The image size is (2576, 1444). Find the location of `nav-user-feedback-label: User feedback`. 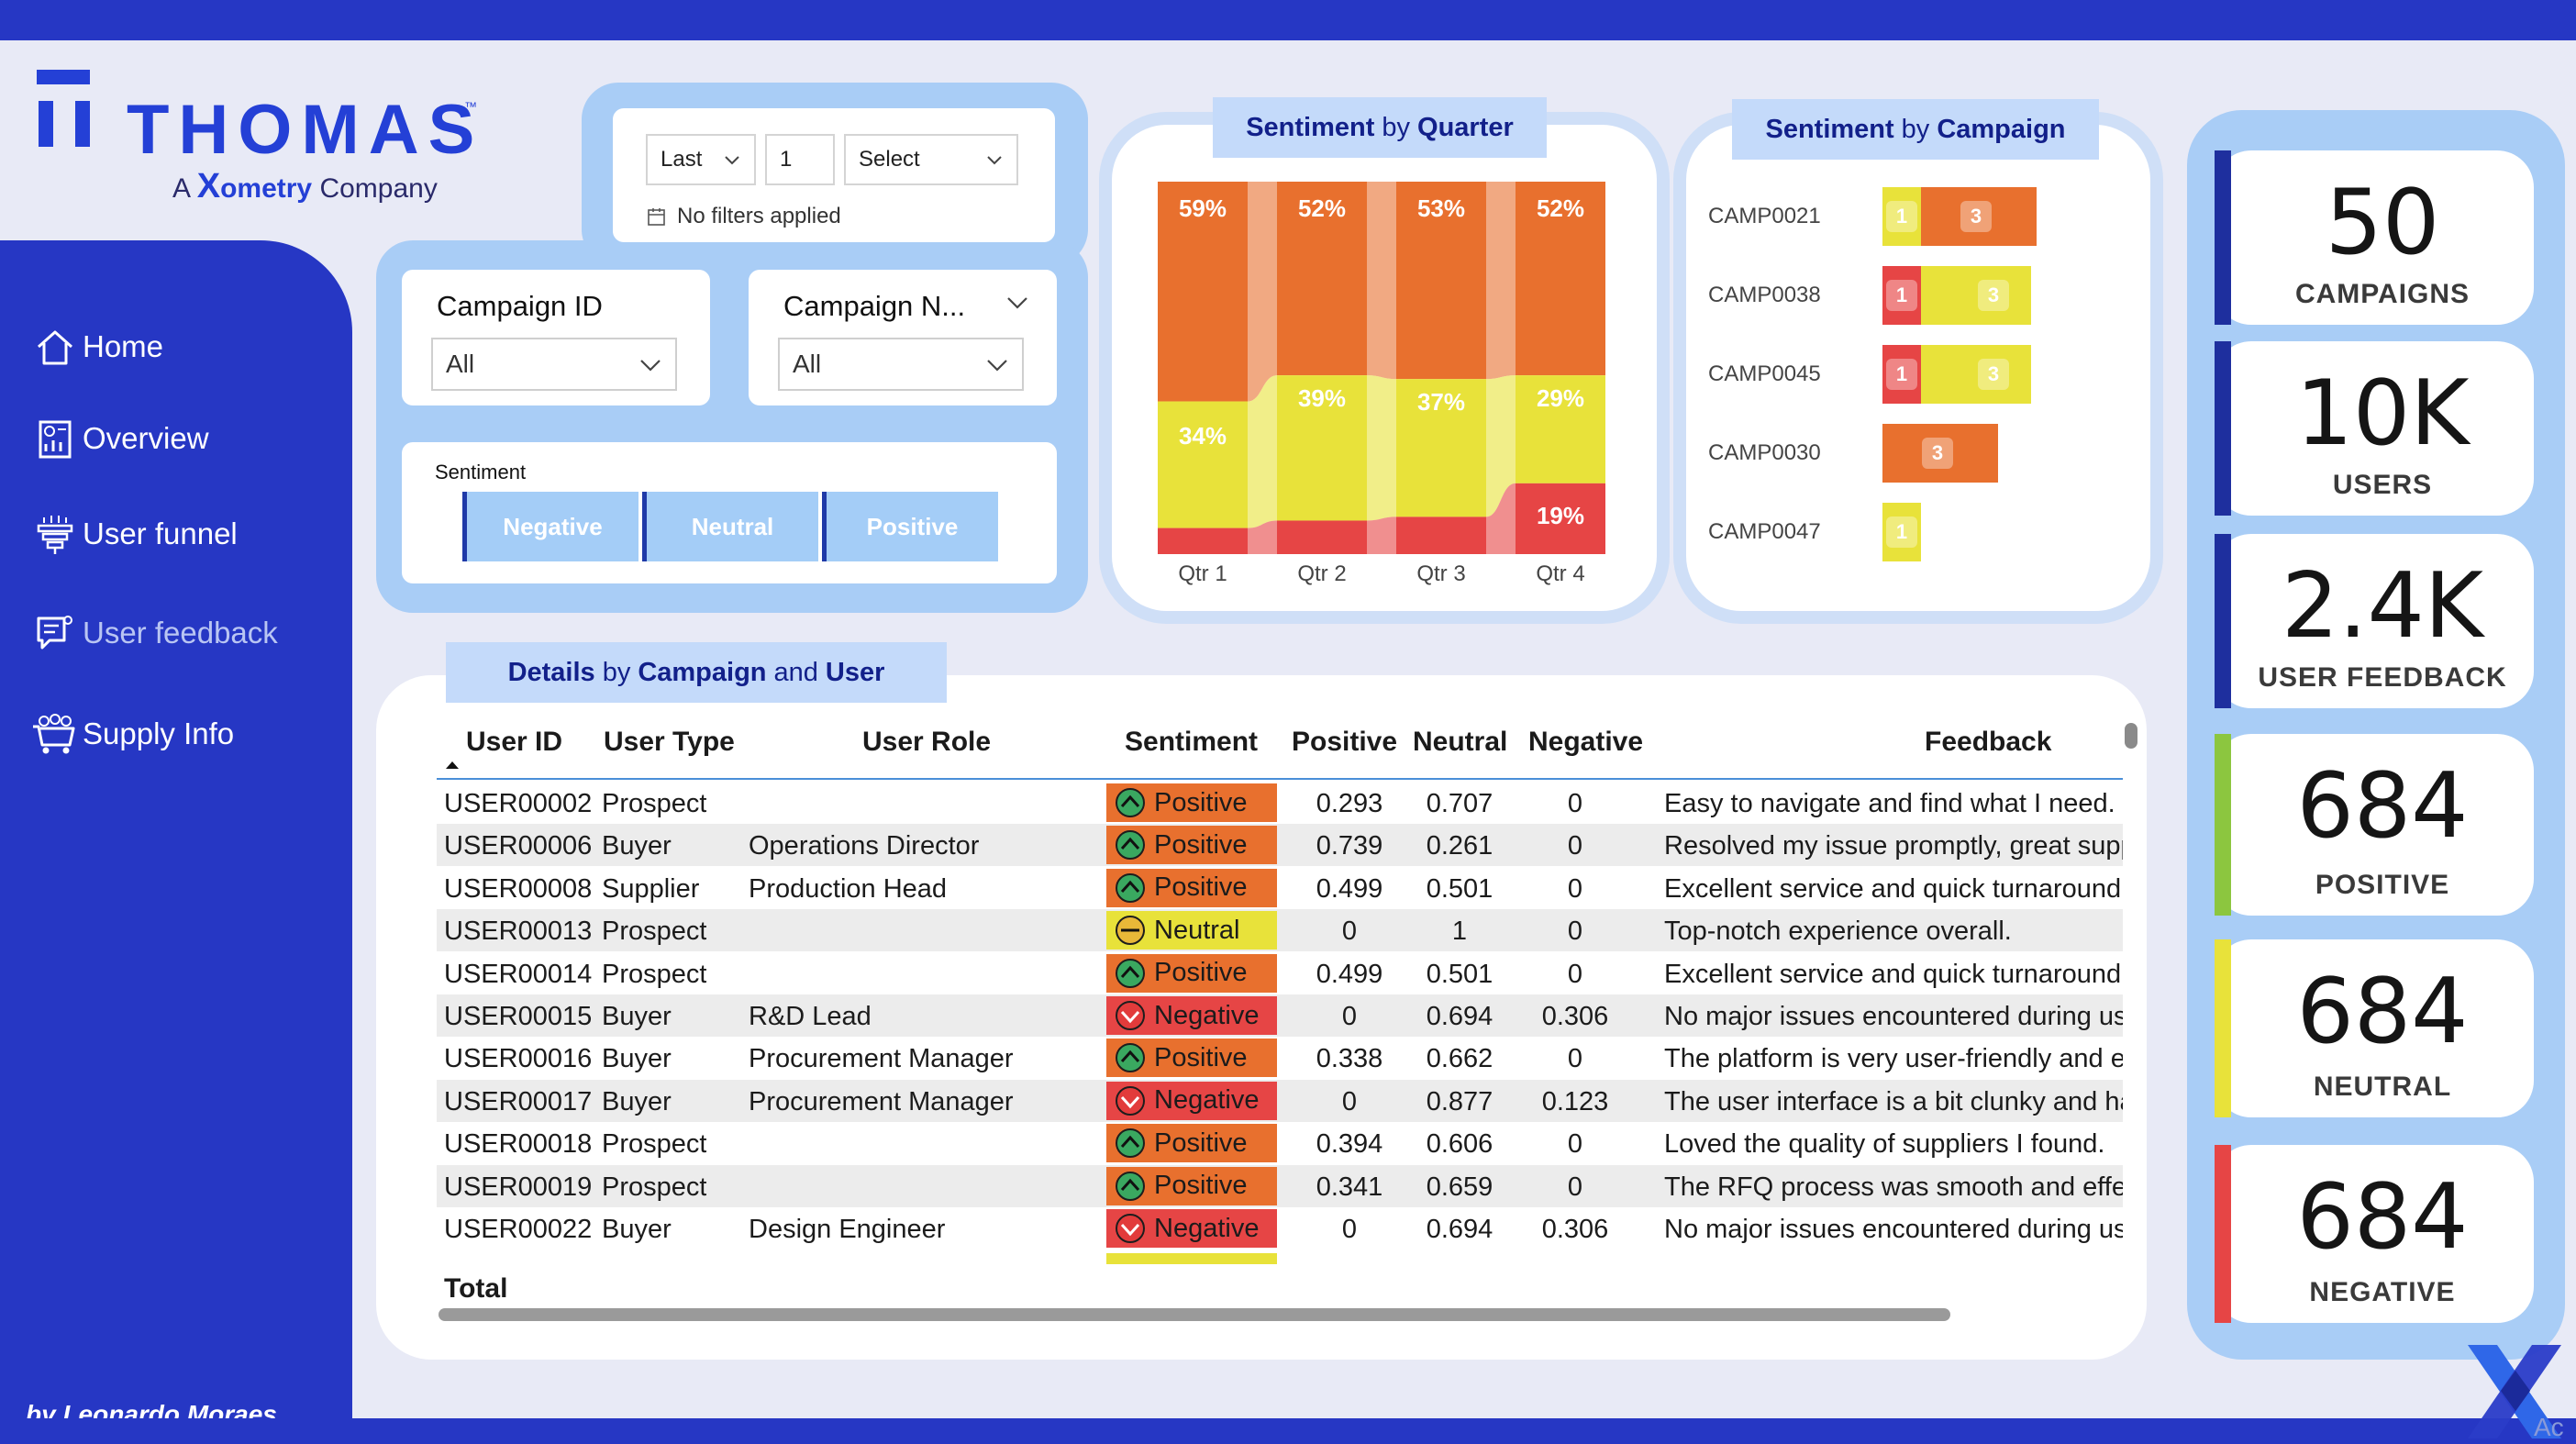

nav-user-feedback-label: User feedback is located at coordinates (180, 633).